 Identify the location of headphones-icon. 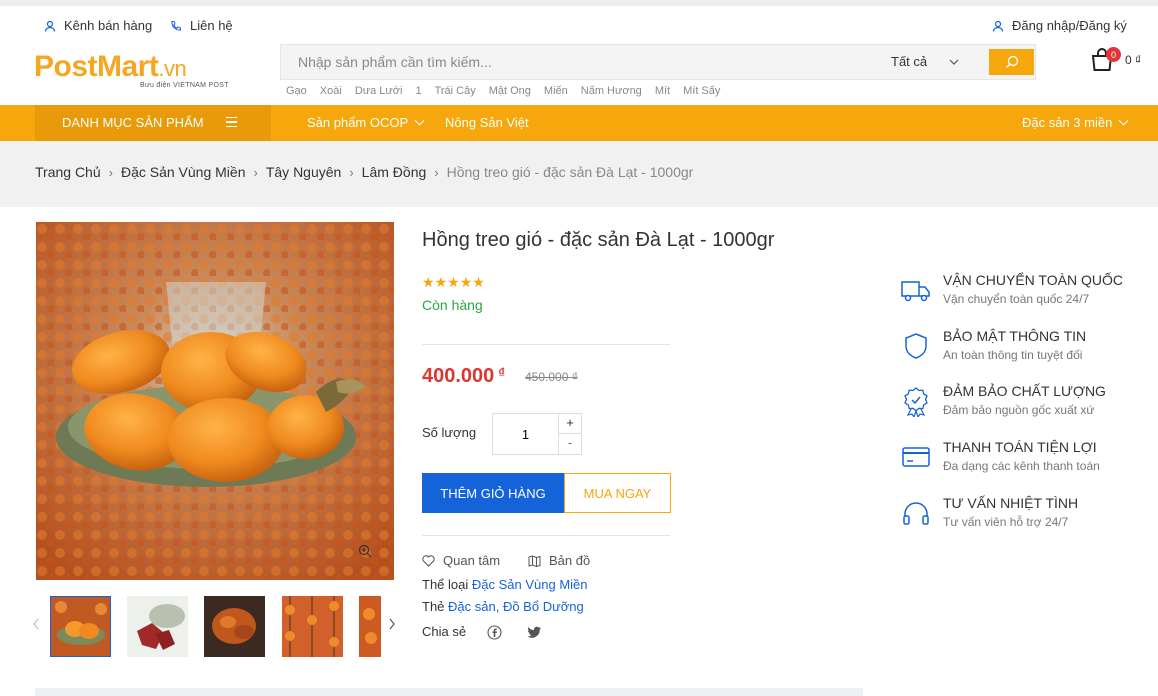
(916, 513).